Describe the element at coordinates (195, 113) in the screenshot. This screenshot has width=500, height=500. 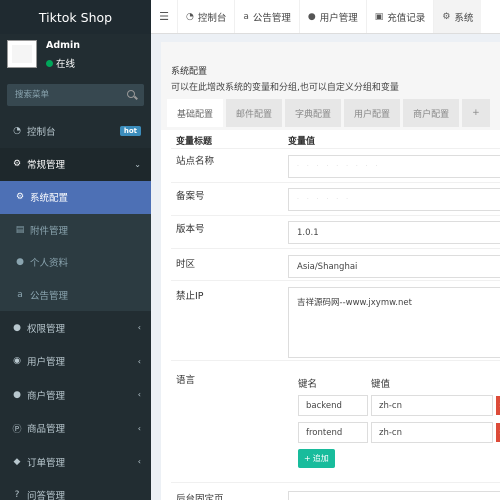
I see `tab-basic: 基础配置` at that location.